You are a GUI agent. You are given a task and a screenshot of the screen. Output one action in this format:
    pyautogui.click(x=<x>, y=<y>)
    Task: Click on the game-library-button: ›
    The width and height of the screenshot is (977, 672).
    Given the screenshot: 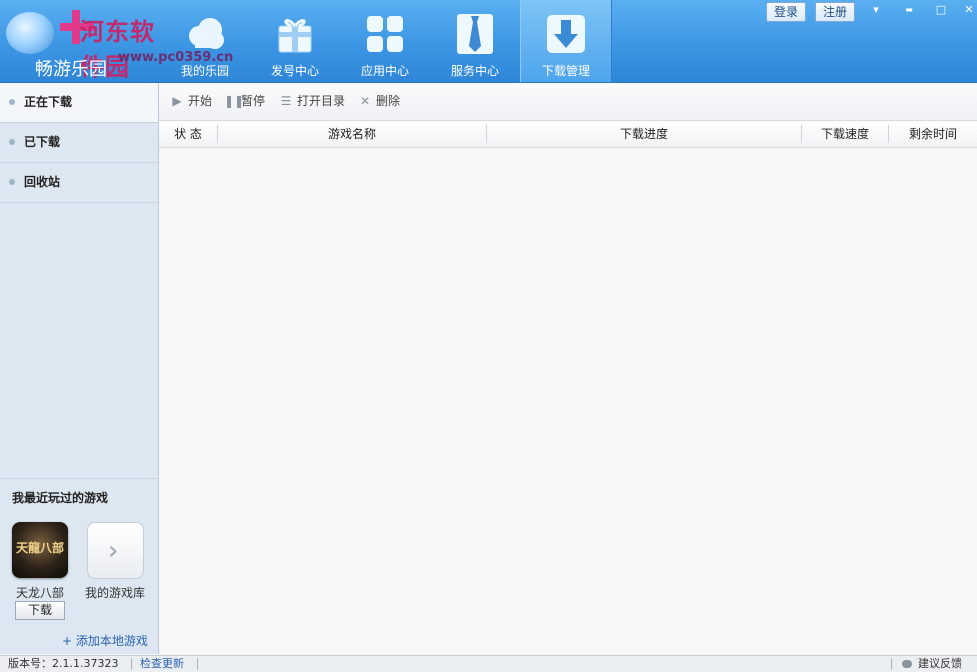 What is the action you would take?
    pyautogui.click(x=115, y=550)
    